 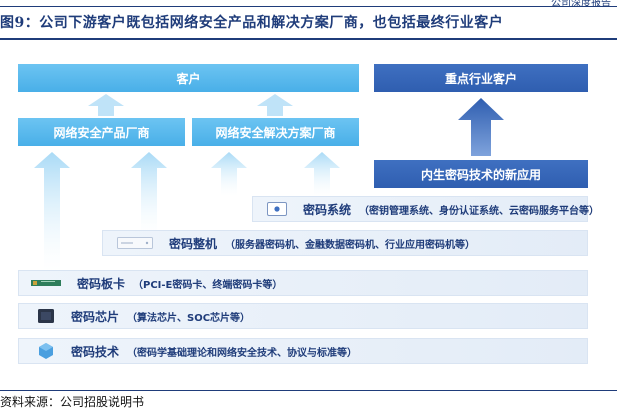 I want to click on layer-crypto-card: 密码板卡 （PCI-E密码卡、终端密码卡等）, so click(x=303, y=283).